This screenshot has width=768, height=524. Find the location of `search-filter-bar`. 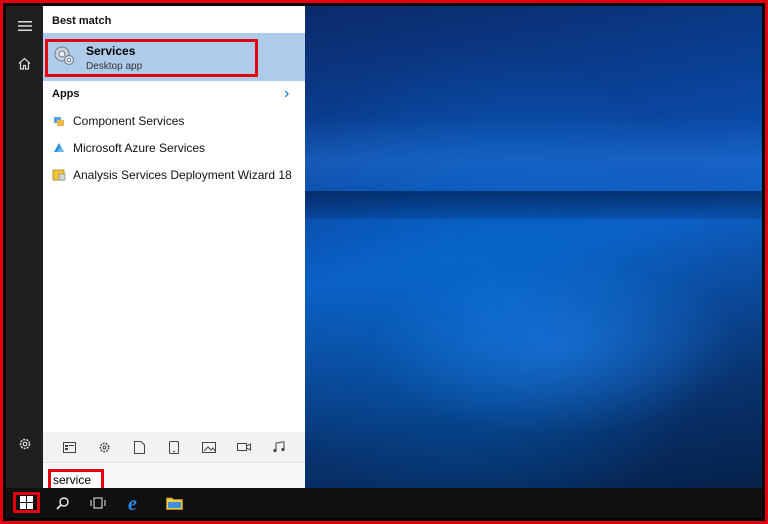

search-filter-bar is located at coordinates (174, 447).